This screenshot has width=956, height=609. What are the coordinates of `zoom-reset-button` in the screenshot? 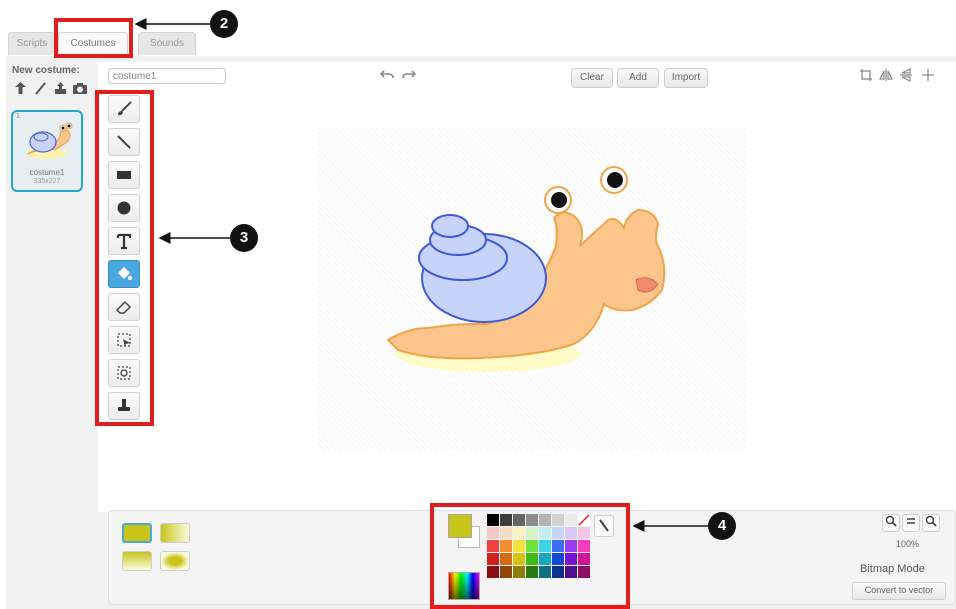 It's located at (911, 523).